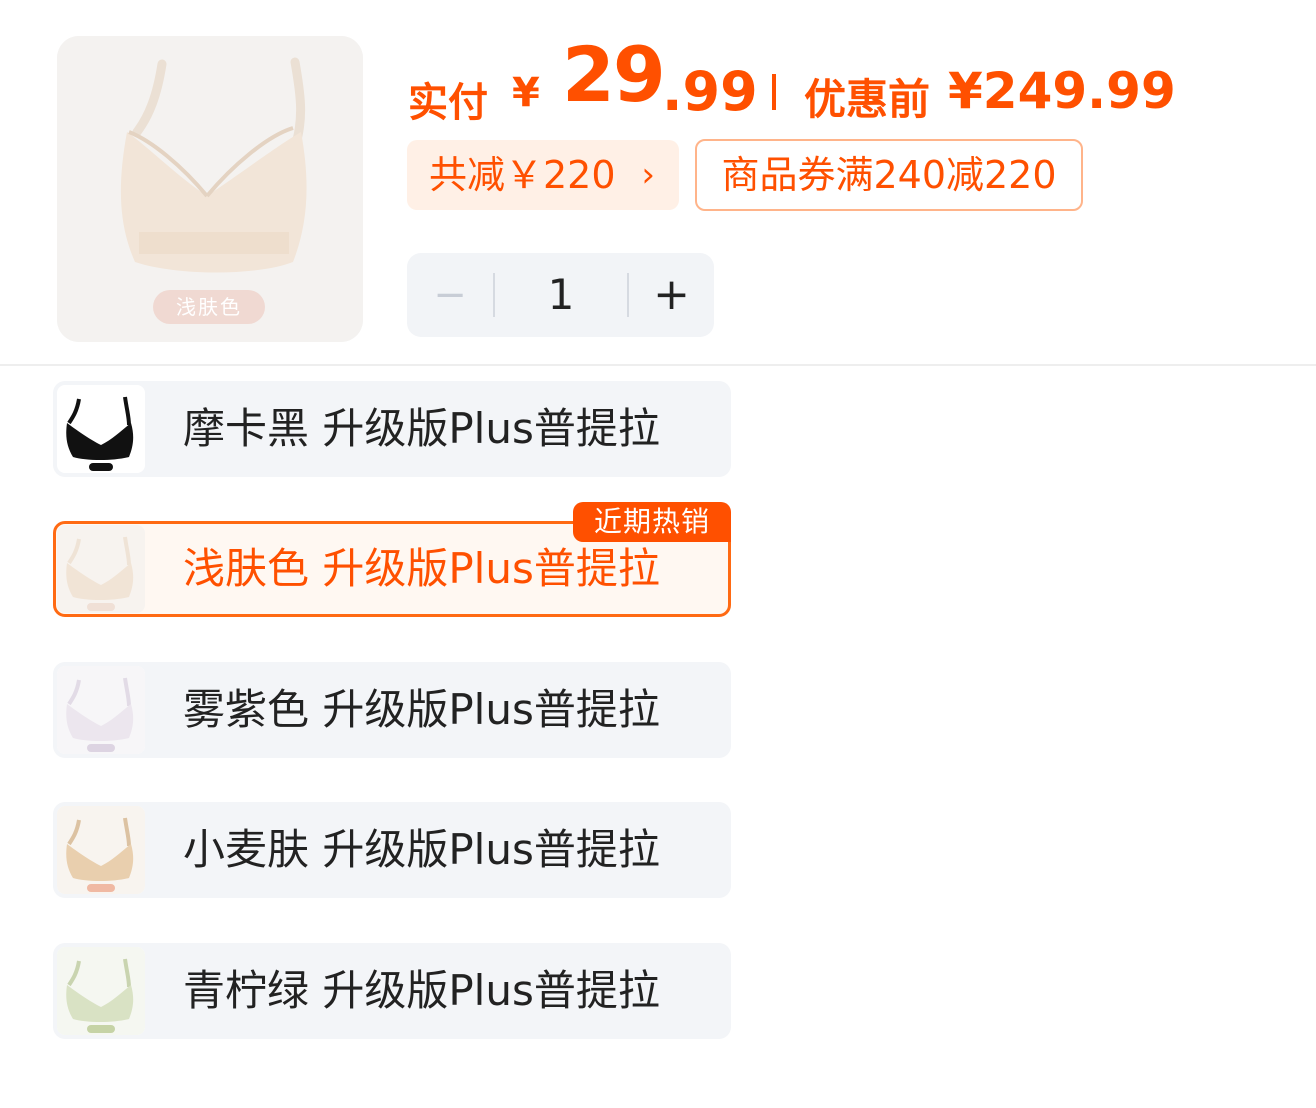  I want to click on pay-label: 实付, so click(448, 103).